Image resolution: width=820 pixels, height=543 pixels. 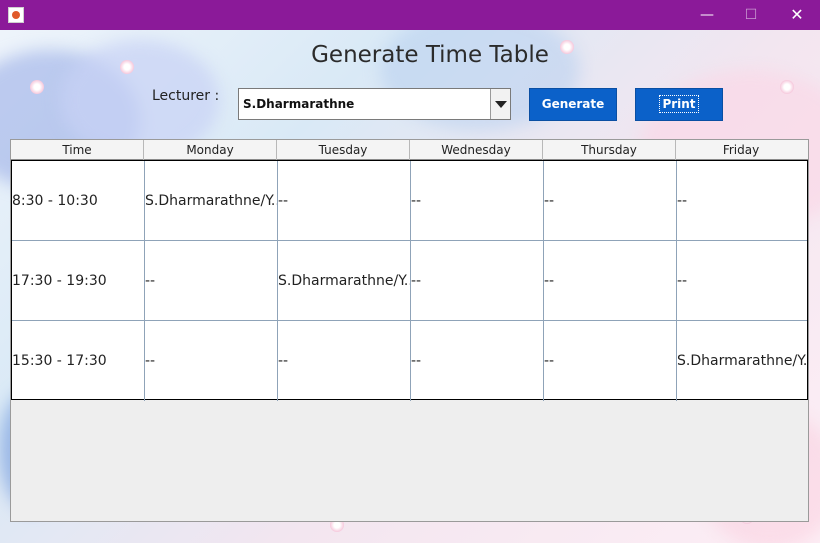 What do you see at coordinates (78, 361) in the screenshot?
I see `table-cell: 15:30 - 17:30` at bounding box center [78, 361].